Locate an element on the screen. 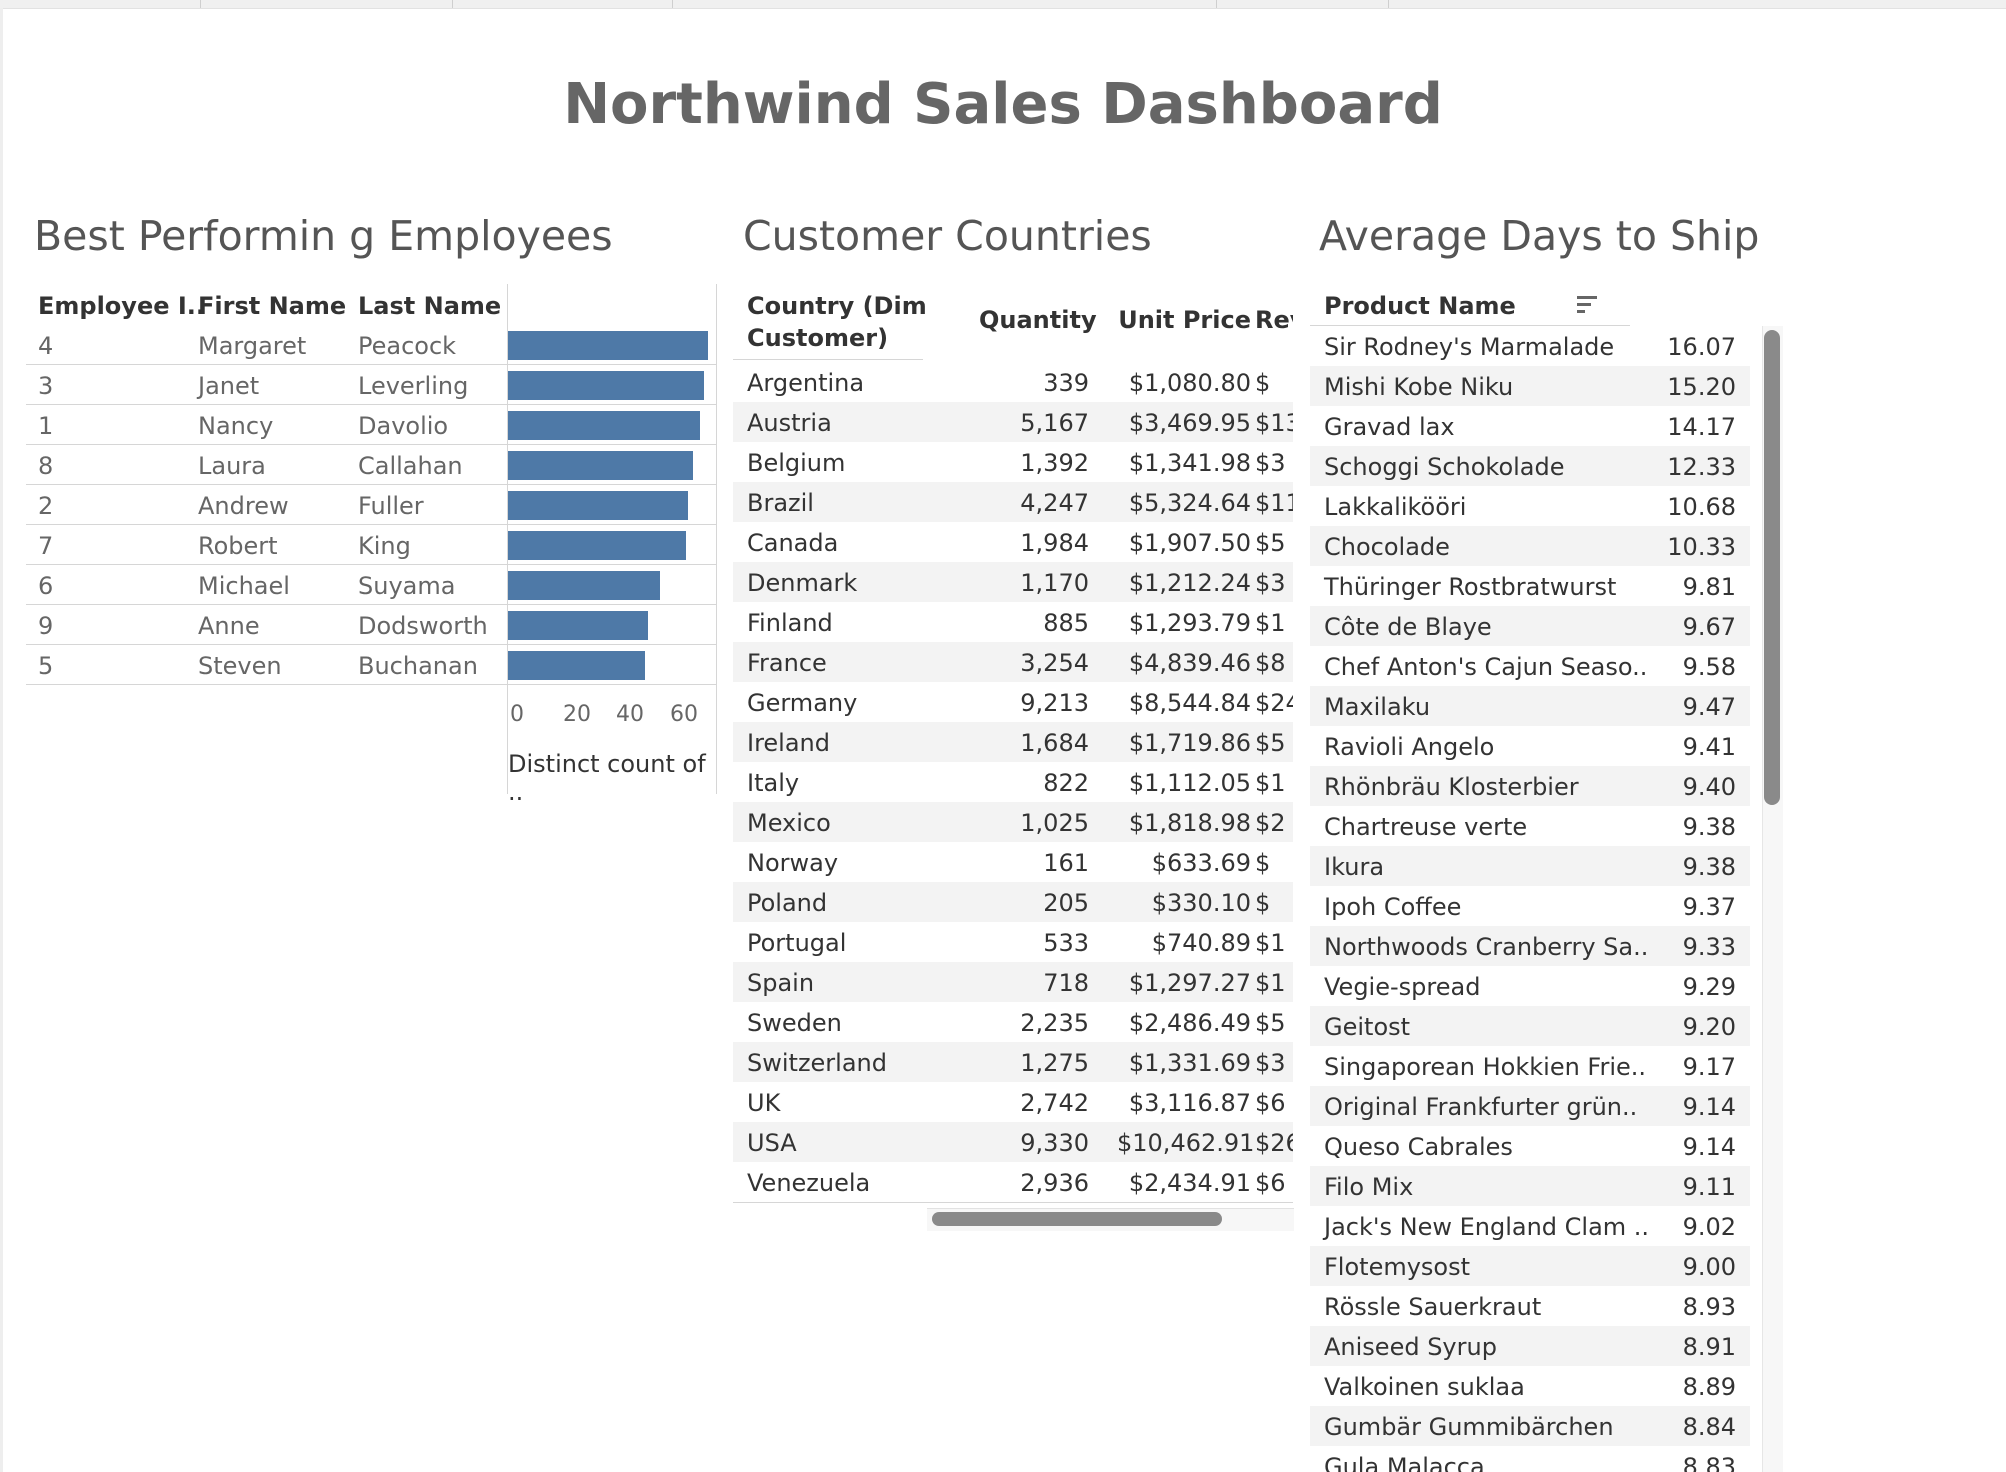  country-row: Mexico 1,025 $1,818.98 $2 is located at coordinates (1013, 822).